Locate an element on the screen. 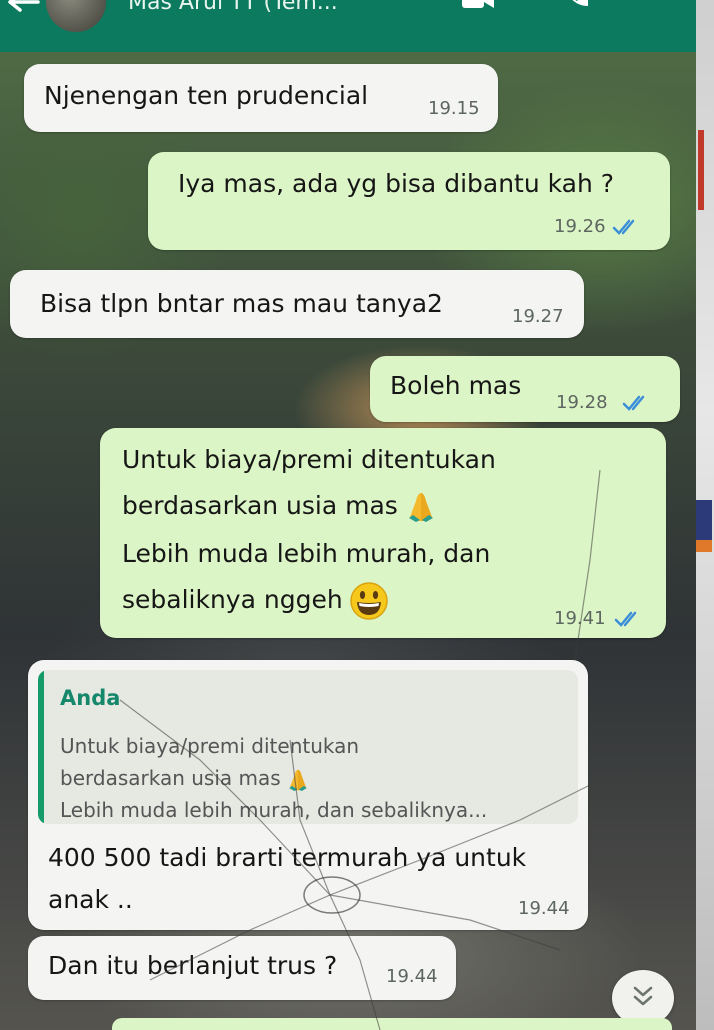 This screenshot has width=714, height=1030. message-time: 19.27 is located at coordinates (538, 316).